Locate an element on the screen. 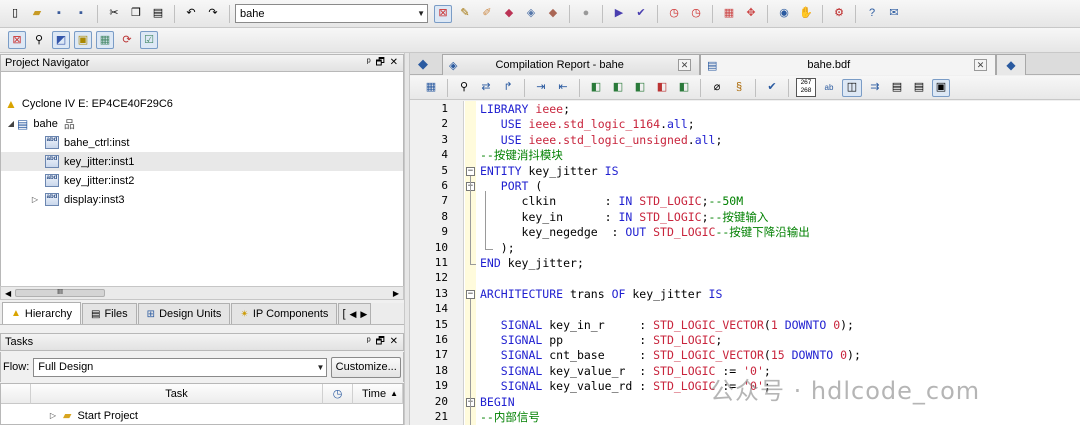  stop-icon: ● is located at coordinates (586, 14).